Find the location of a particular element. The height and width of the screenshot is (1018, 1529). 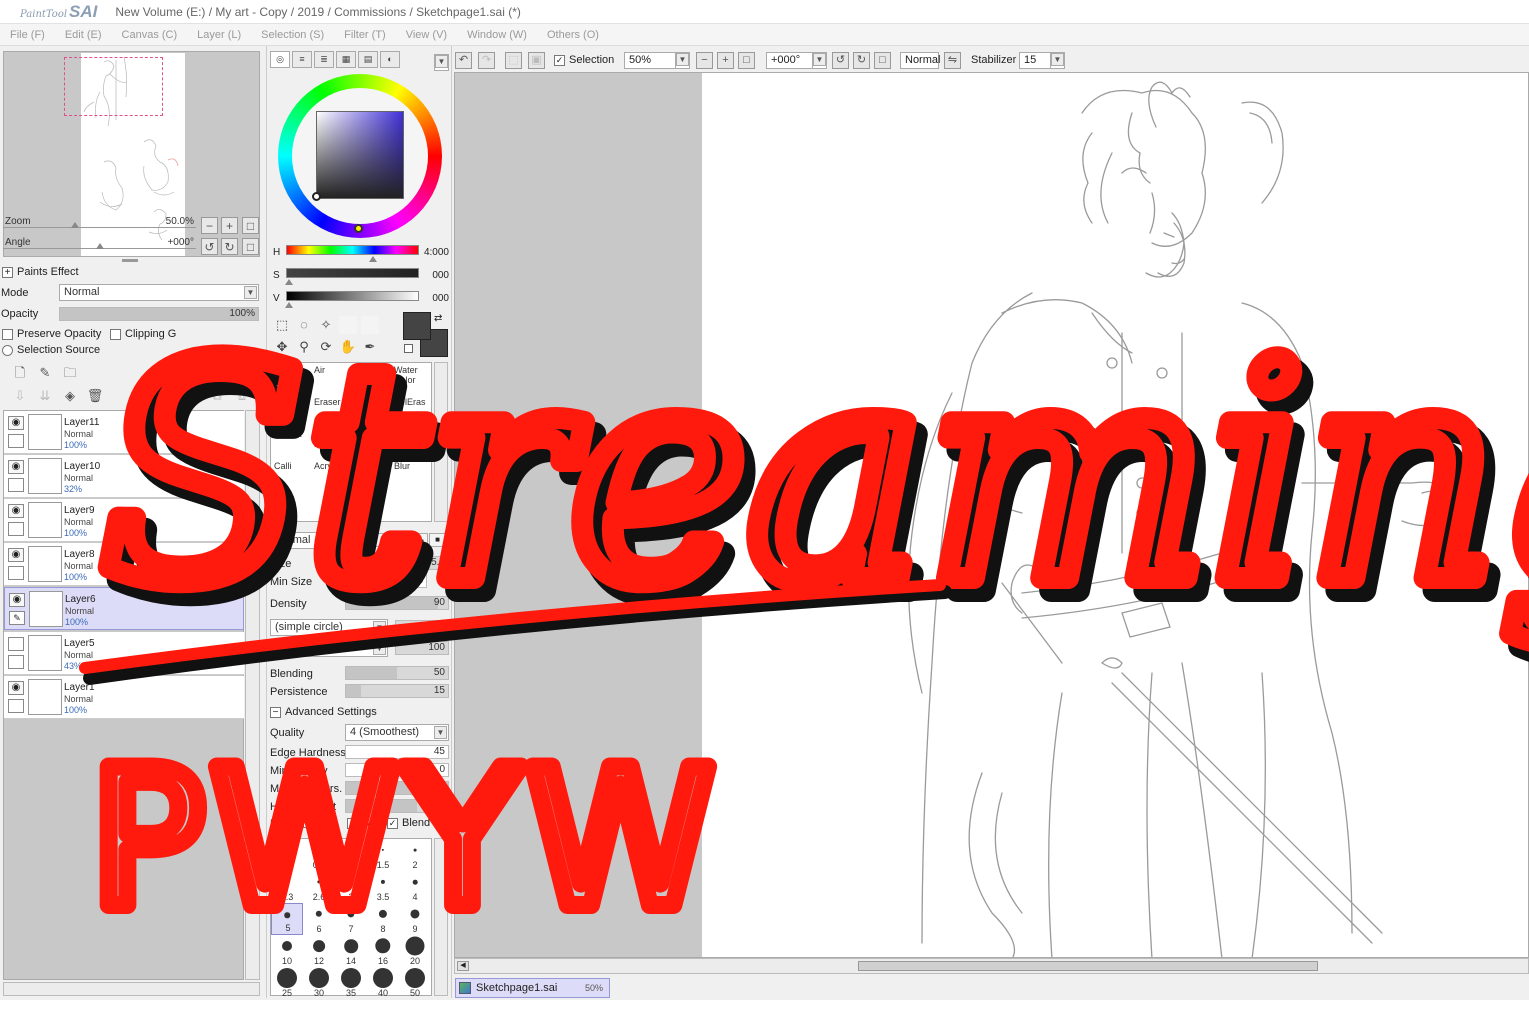

hue-handle is located at coordinates (373, 259).